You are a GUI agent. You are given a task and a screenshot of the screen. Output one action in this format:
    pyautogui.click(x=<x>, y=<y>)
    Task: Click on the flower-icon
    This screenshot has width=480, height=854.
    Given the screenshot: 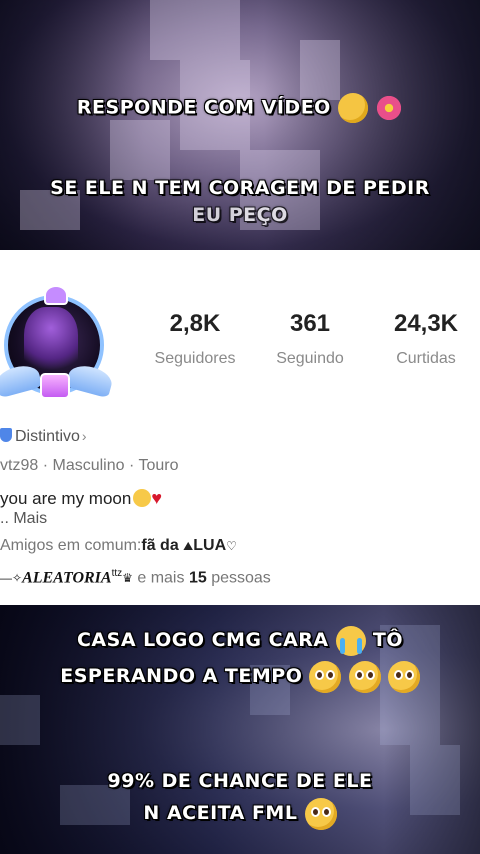 What is the action you would take?
    pyautogui.click(x=389, y=108)
    